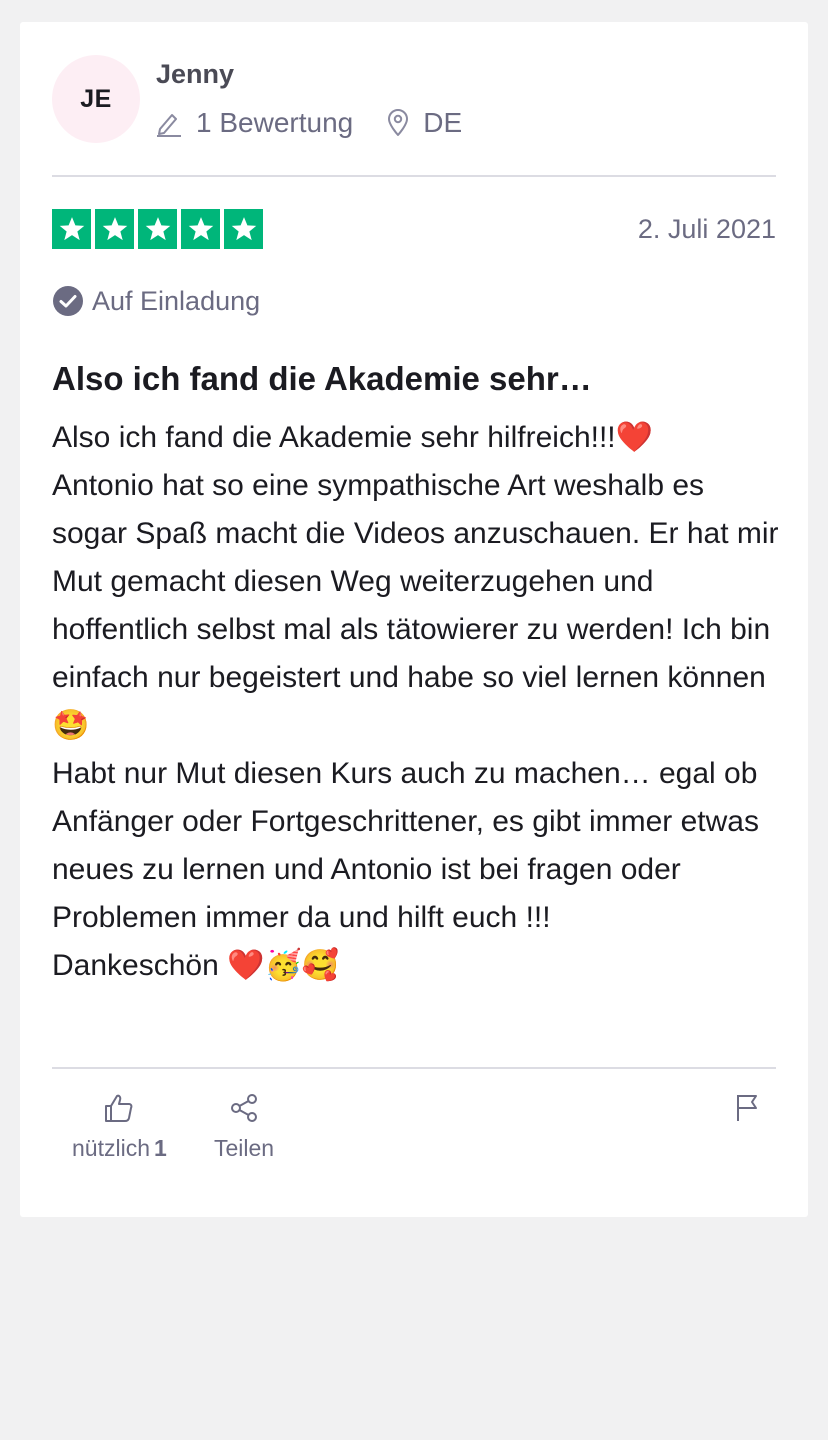 This screenshot has height=1440, width=828. Describe the element at coordinates (706, 229) in the screenshot. I see `review-date: 2. Juli 2021` at that location.